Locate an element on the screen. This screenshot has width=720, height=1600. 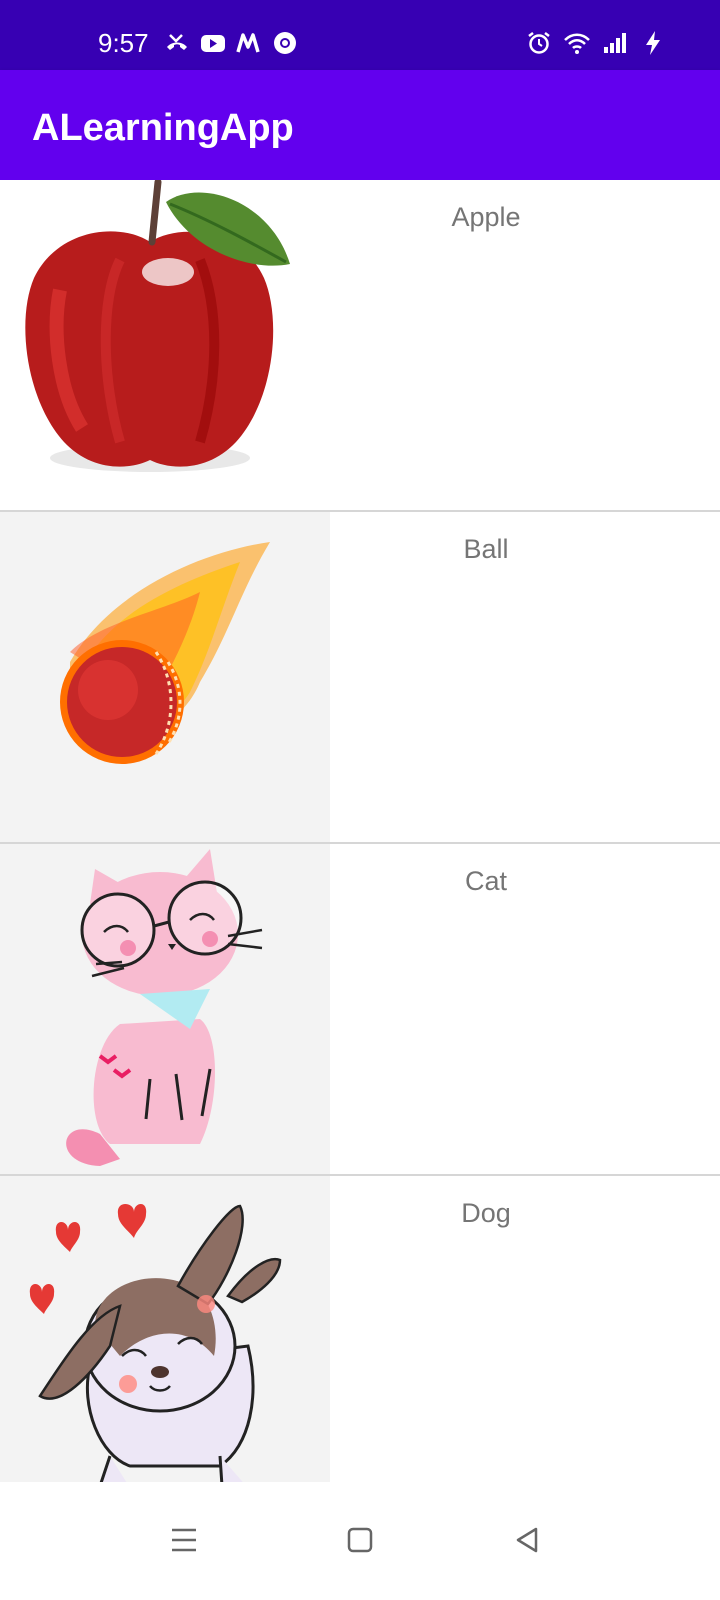
fire-ball-image is located at coordinates (165, 677).